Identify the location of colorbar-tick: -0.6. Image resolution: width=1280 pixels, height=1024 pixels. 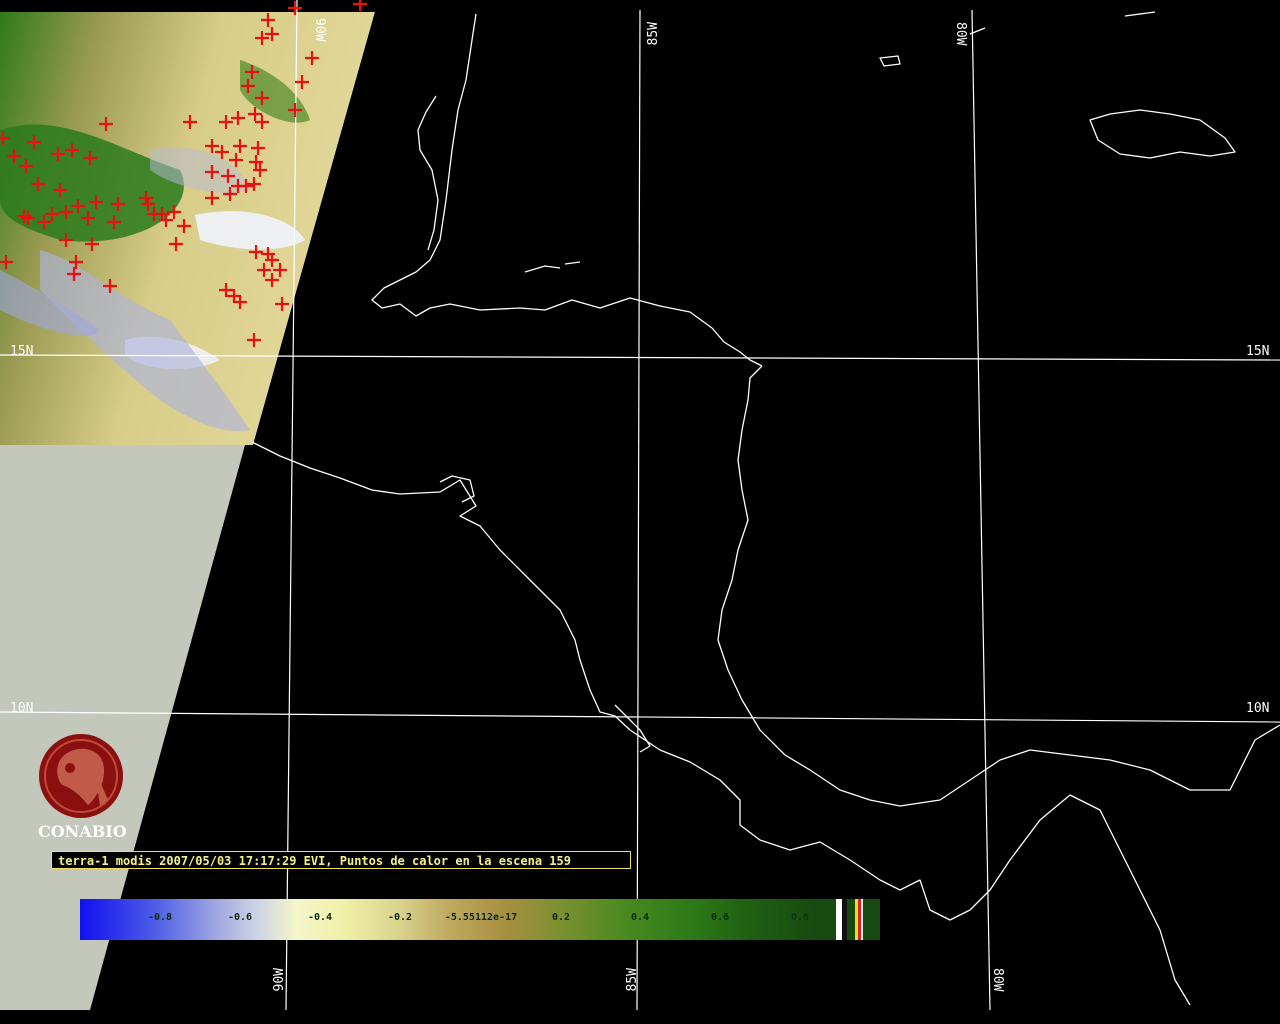
(240, 917).